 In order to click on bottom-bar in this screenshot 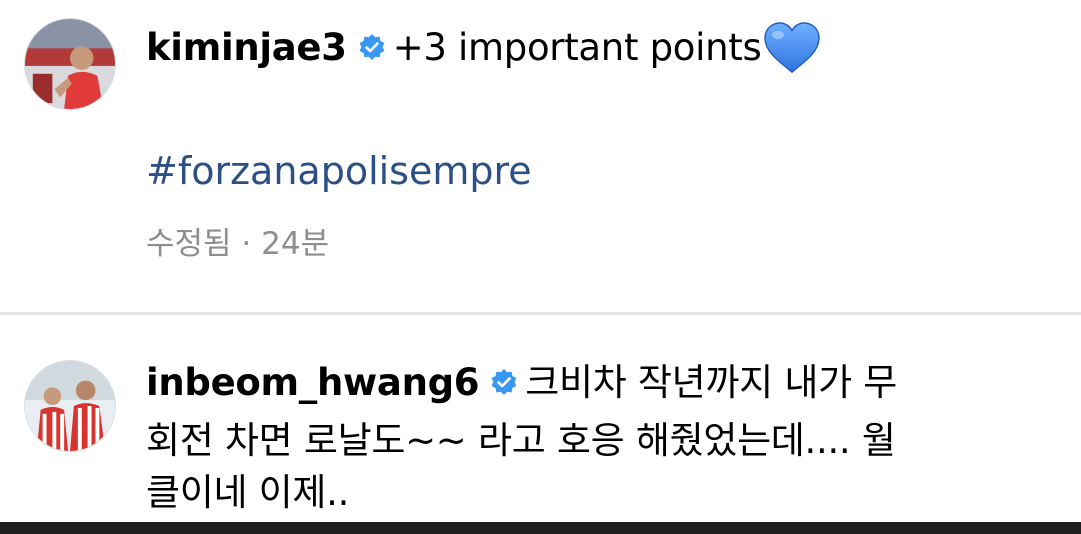, I will do `click(540, 528)`.